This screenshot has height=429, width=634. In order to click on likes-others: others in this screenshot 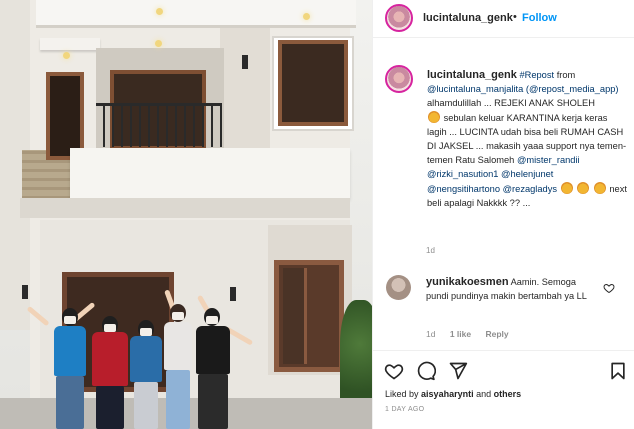, I will do `click(508, 394)`.